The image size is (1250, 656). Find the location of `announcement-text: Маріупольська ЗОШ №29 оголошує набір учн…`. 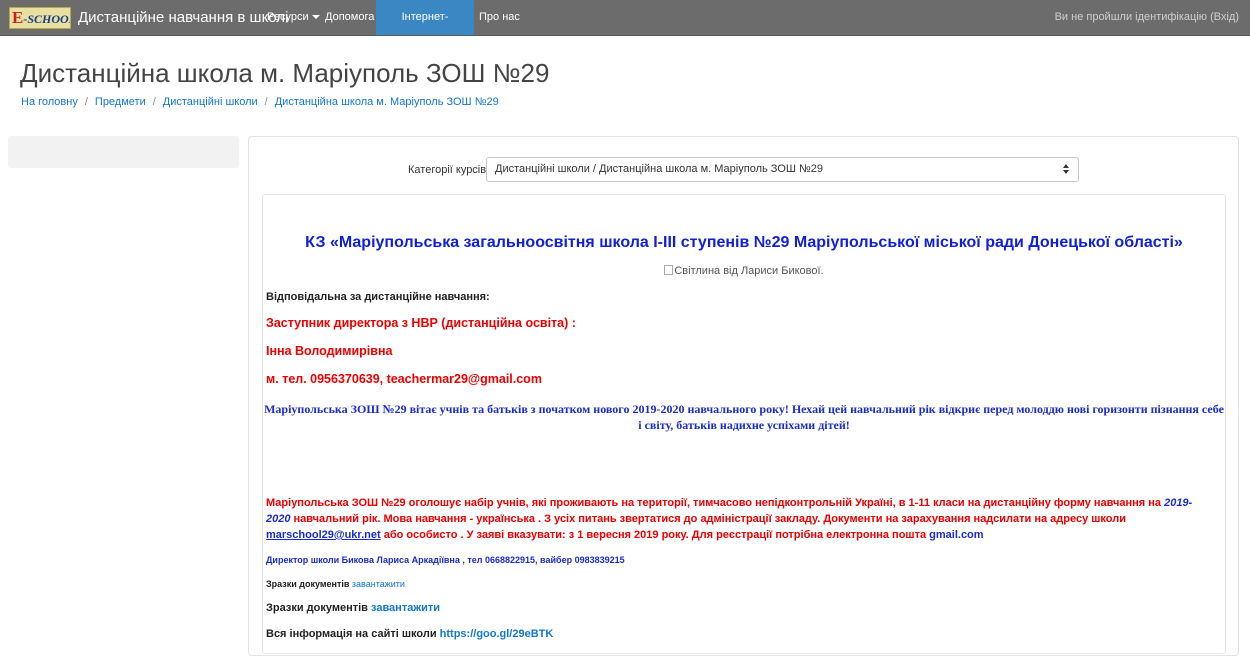

announcement-text: Маріупольська ЗОШ №29 оголошує набір учн… is located at coordinates (741, 519).